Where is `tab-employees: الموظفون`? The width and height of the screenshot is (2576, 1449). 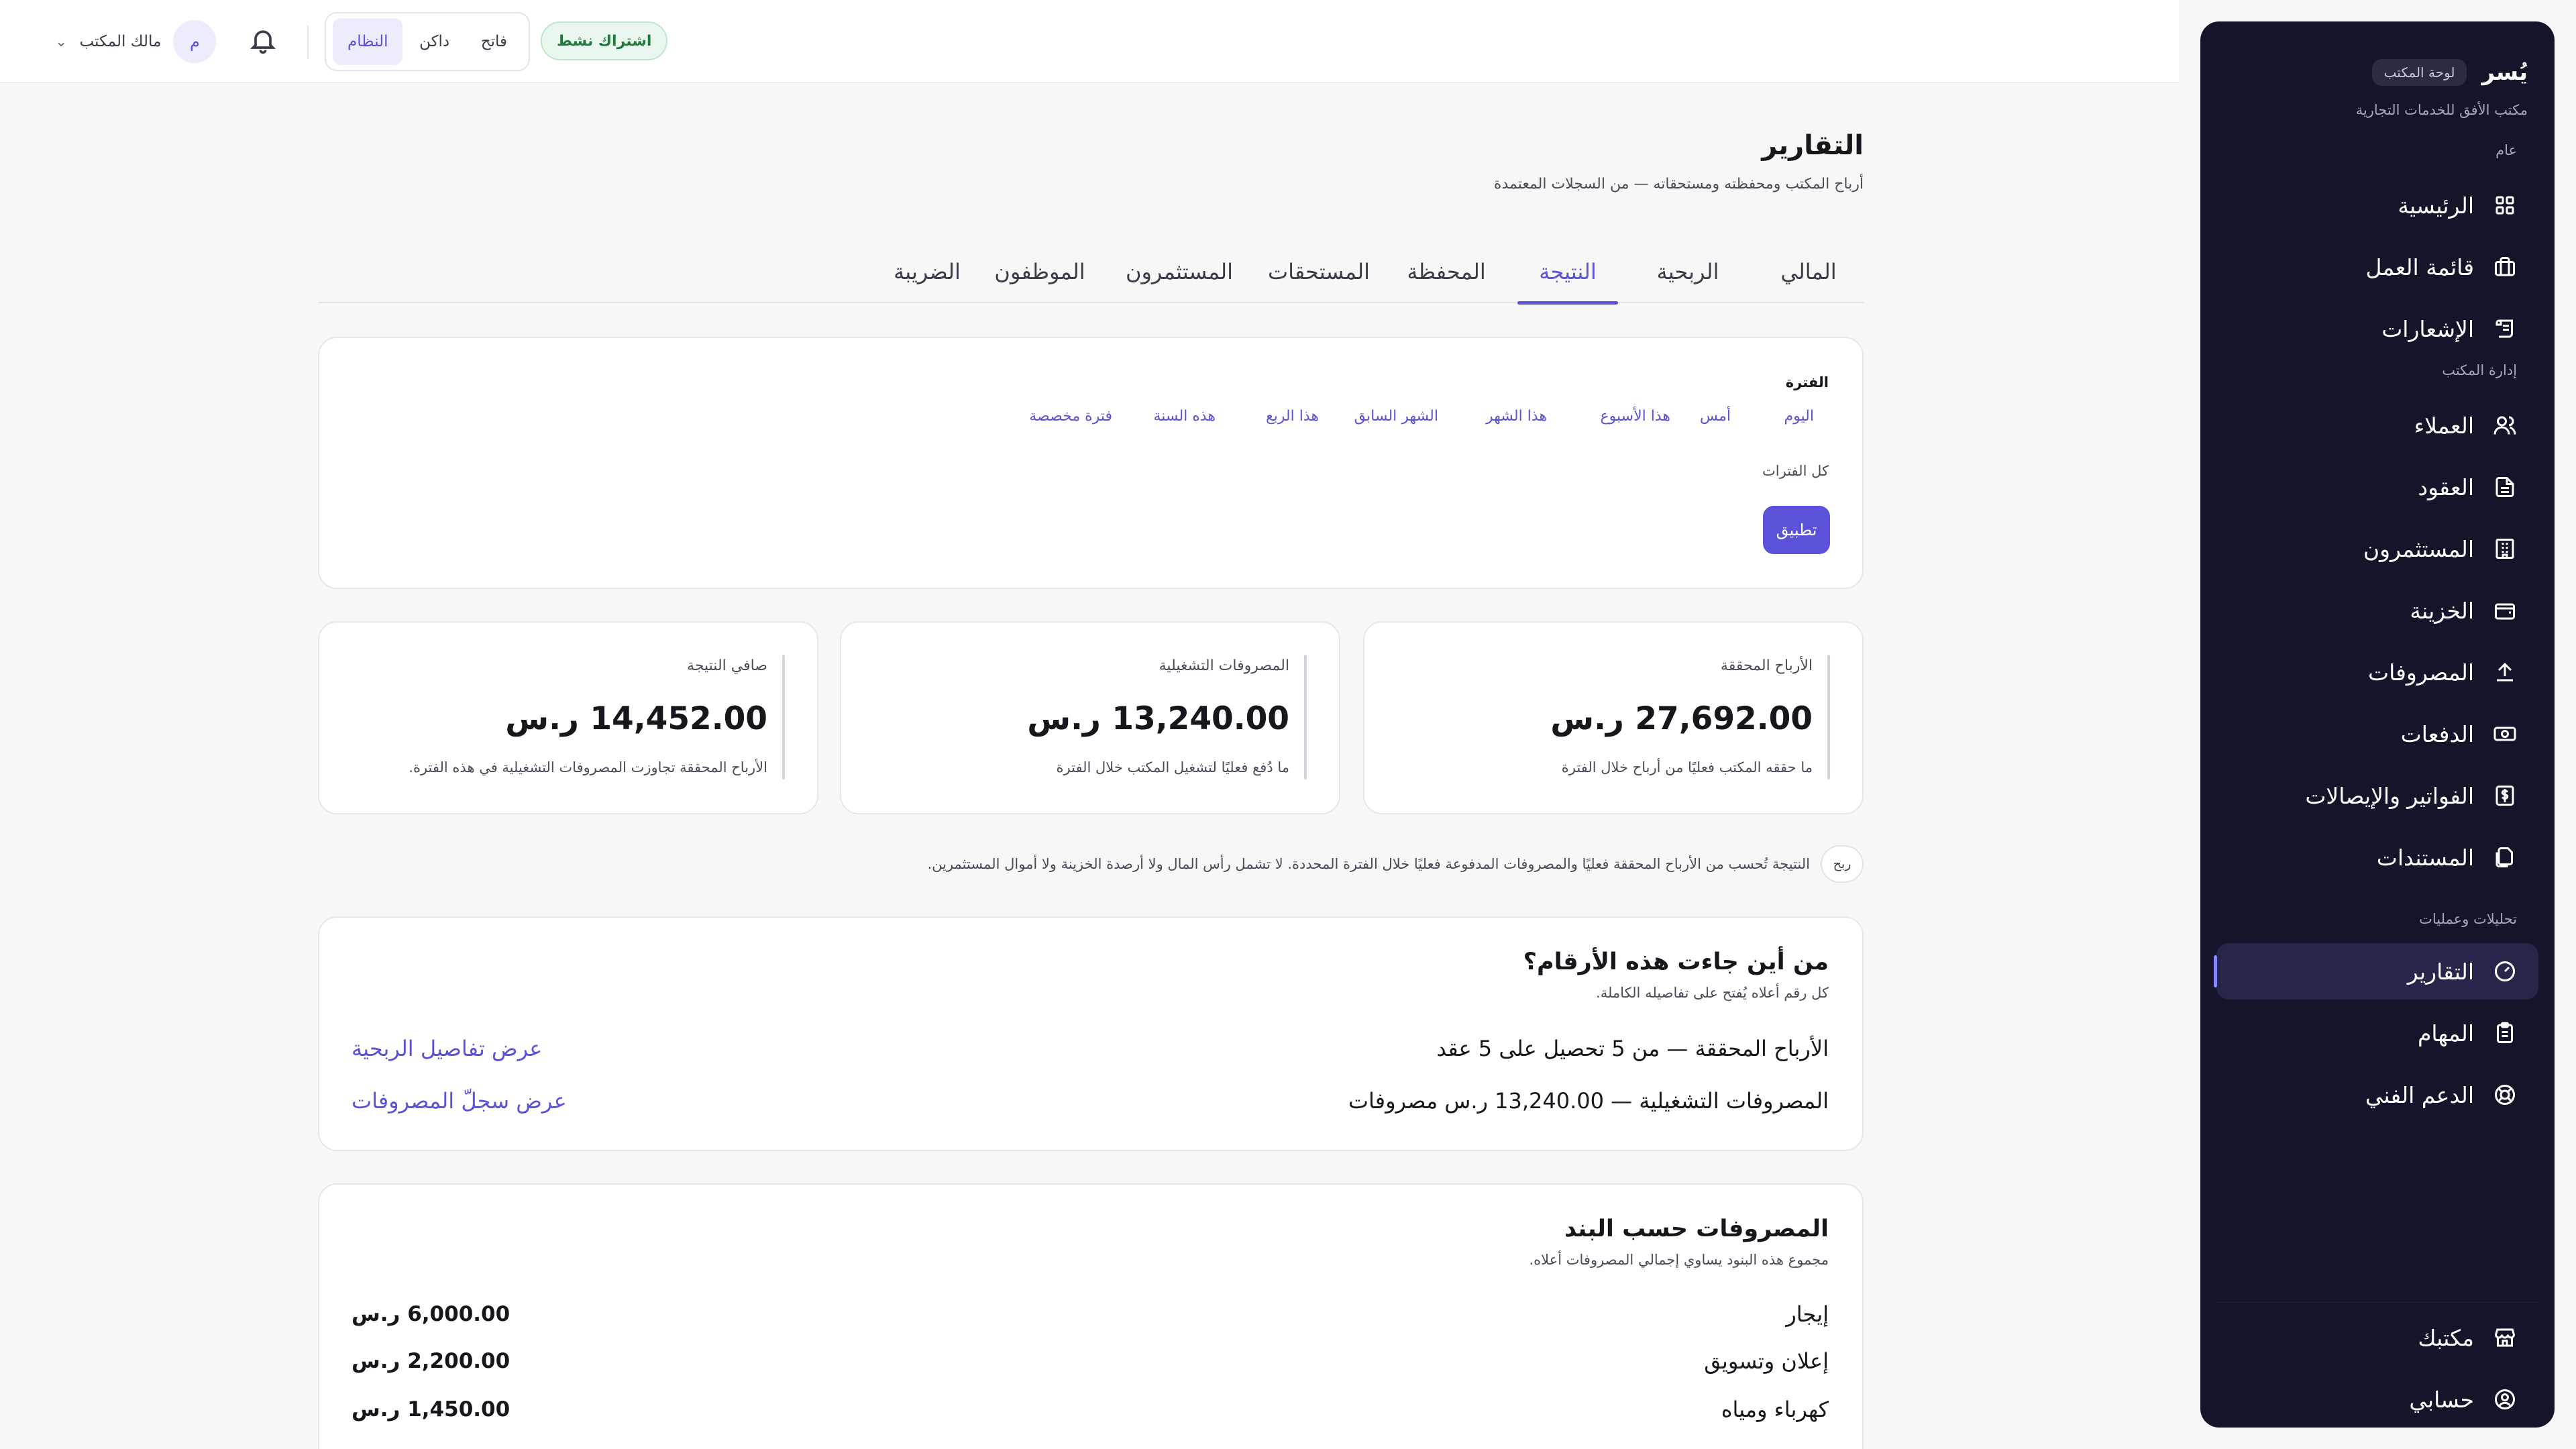 tab-employees: الموظفون is located at coordinates (1040, 271).